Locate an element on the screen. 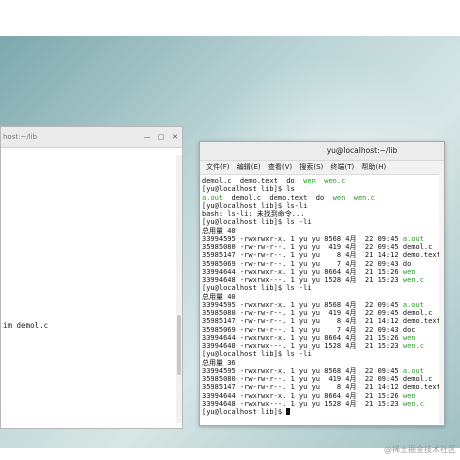  terminal-menubar: 文件(F) 编辑(E) 查看(V) 搜索(S) 终端(T) 帮助(H) is located at coordinates (322, 168).